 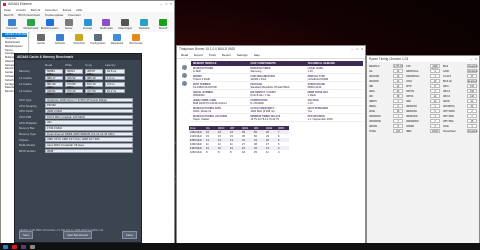 I want to click on menu-item: Favoriten, so click(x=51, y=10).